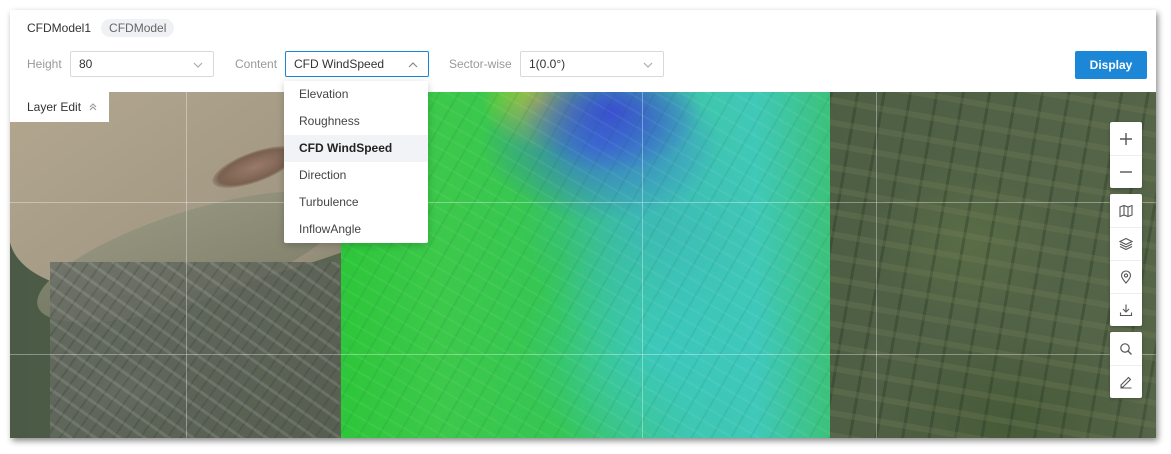 This screenshot has width=1171, height=454. I want to click on search-button, so click(1126, 348).